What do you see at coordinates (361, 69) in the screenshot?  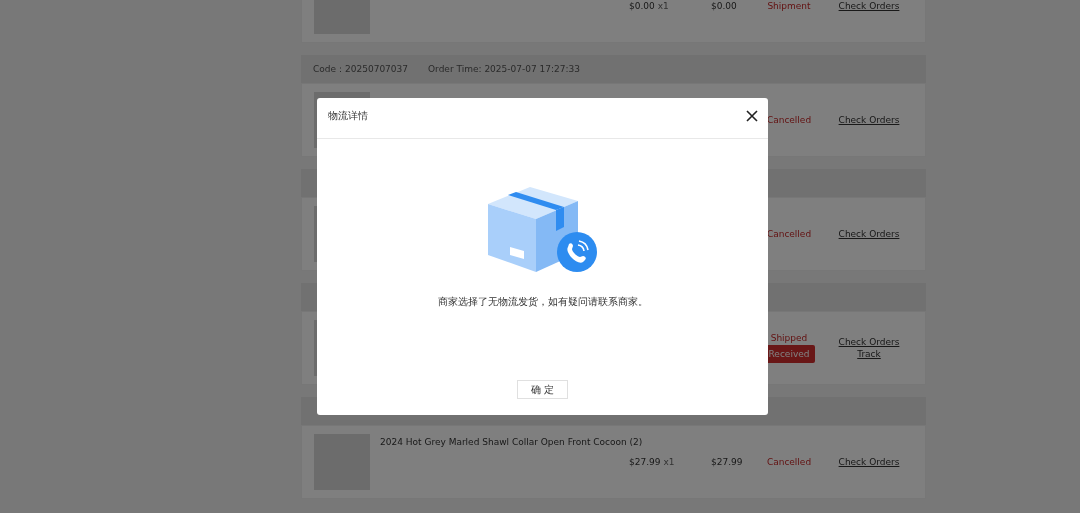 I see `order-header-text: Code：20250707037` at bounding box center [361, 69].